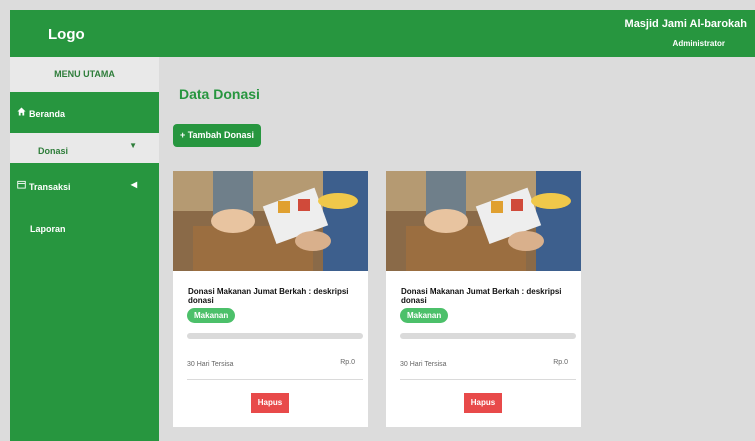 The image size is (755, 441). What do you see at coordinates (84, 114) in the screenshot?
I see `sidebar-item-beranda: Beranda` at bounding box center [84, 114].